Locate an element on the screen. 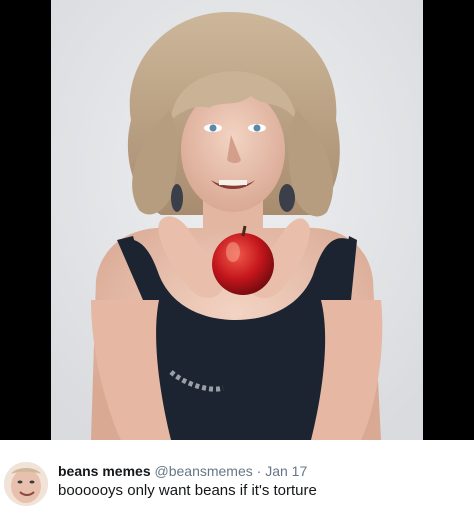 Image resolution: width=474 pixels, height=510 pixels. avatar is located at coordinates (26, 484).